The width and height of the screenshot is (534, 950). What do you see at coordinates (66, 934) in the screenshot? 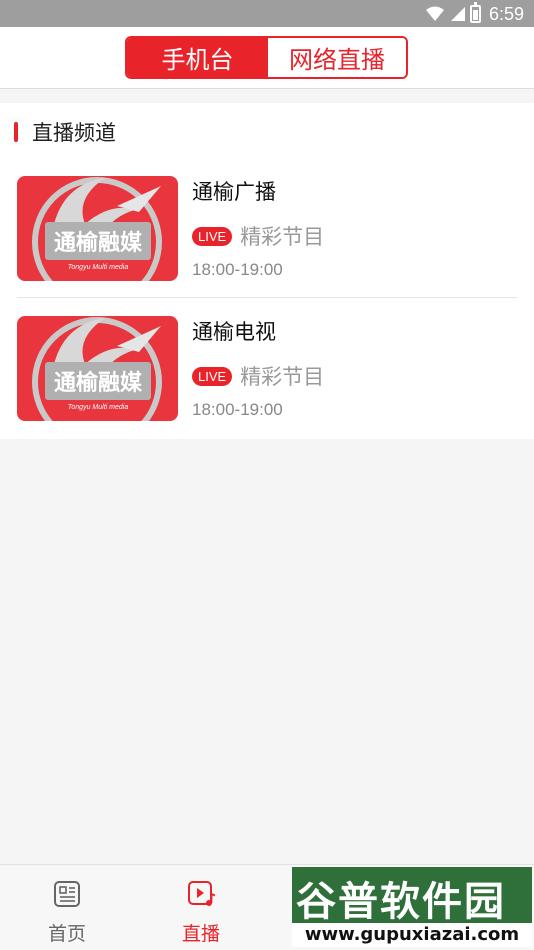
I see `nav-label-home: 首页` at bounding box center [66, 934].